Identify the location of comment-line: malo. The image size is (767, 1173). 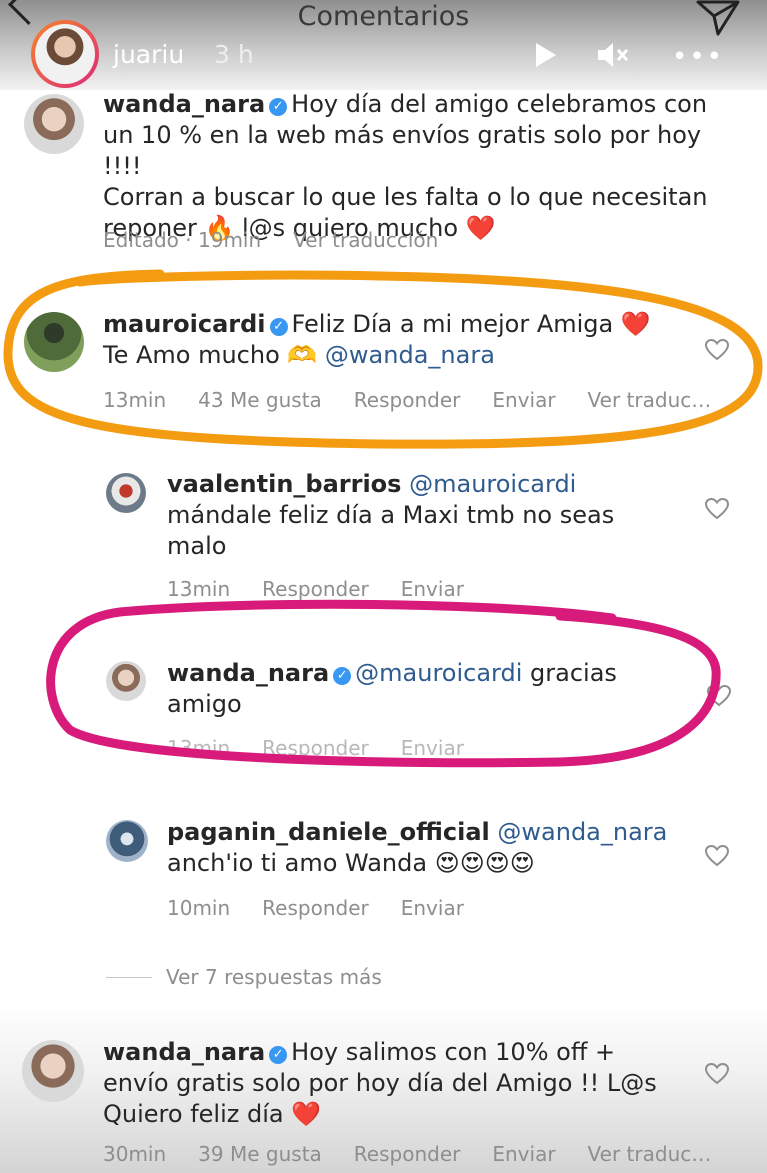
(197, 546).